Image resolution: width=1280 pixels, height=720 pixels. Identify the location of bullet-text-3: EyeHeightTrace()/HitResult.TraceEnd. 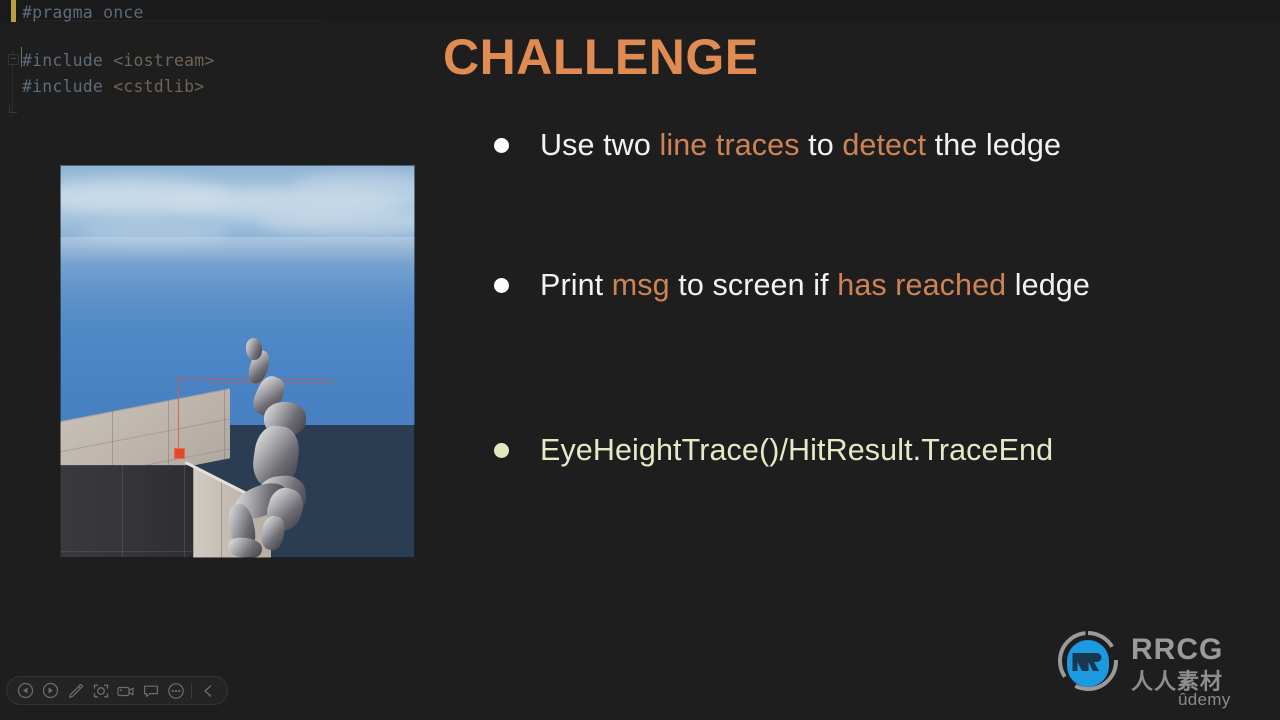
(797, 450).